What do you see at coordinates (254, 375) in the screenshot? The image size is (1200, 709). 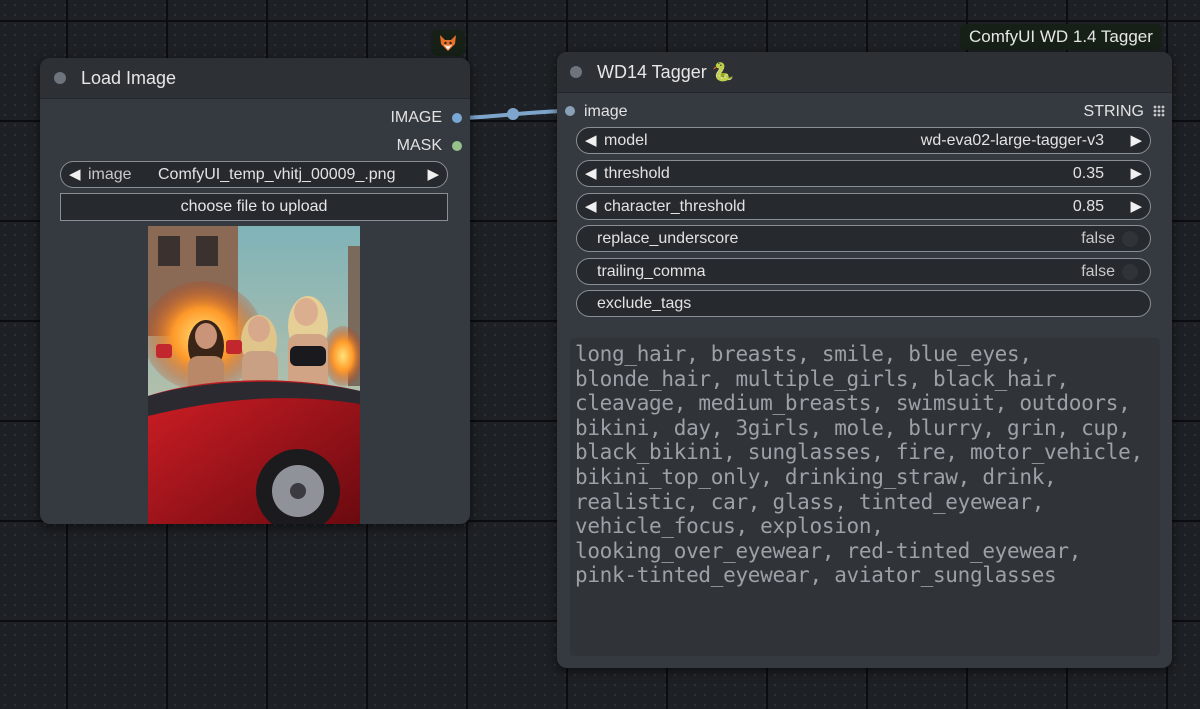 I see `image-preview` at bounding box center [254, 375].